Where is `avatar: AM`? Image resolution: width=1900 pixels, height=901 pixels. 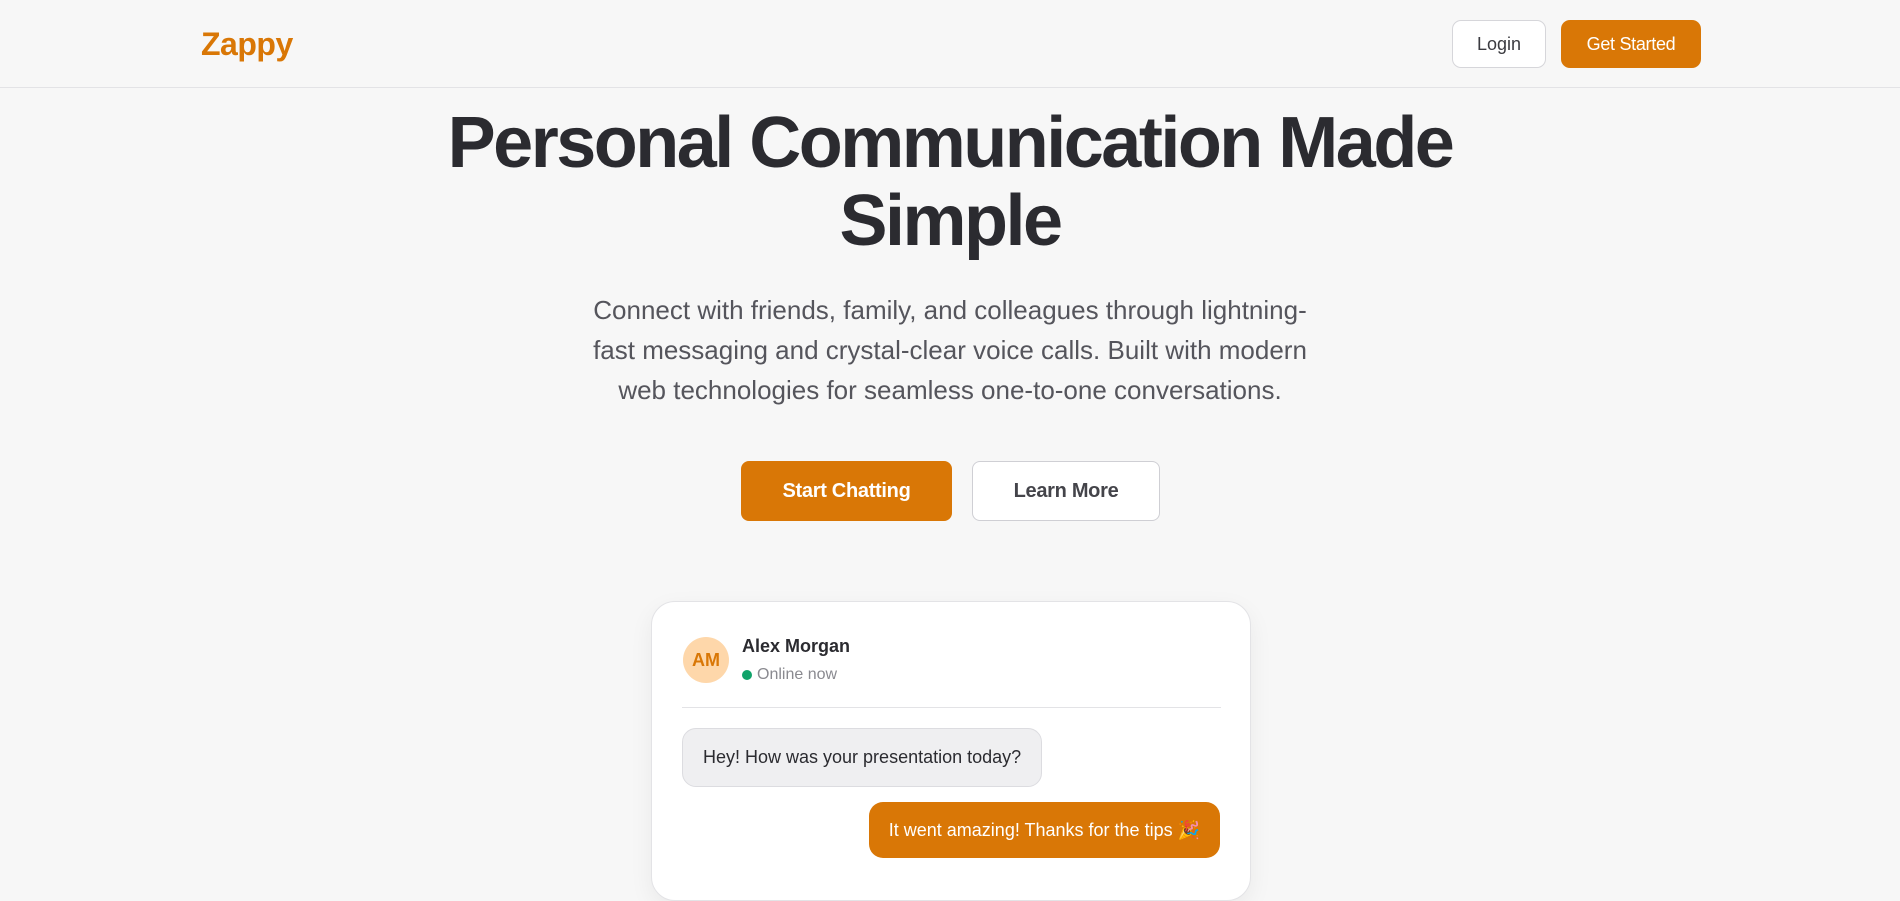 avatar: AM is located at coordinates (706, 660).